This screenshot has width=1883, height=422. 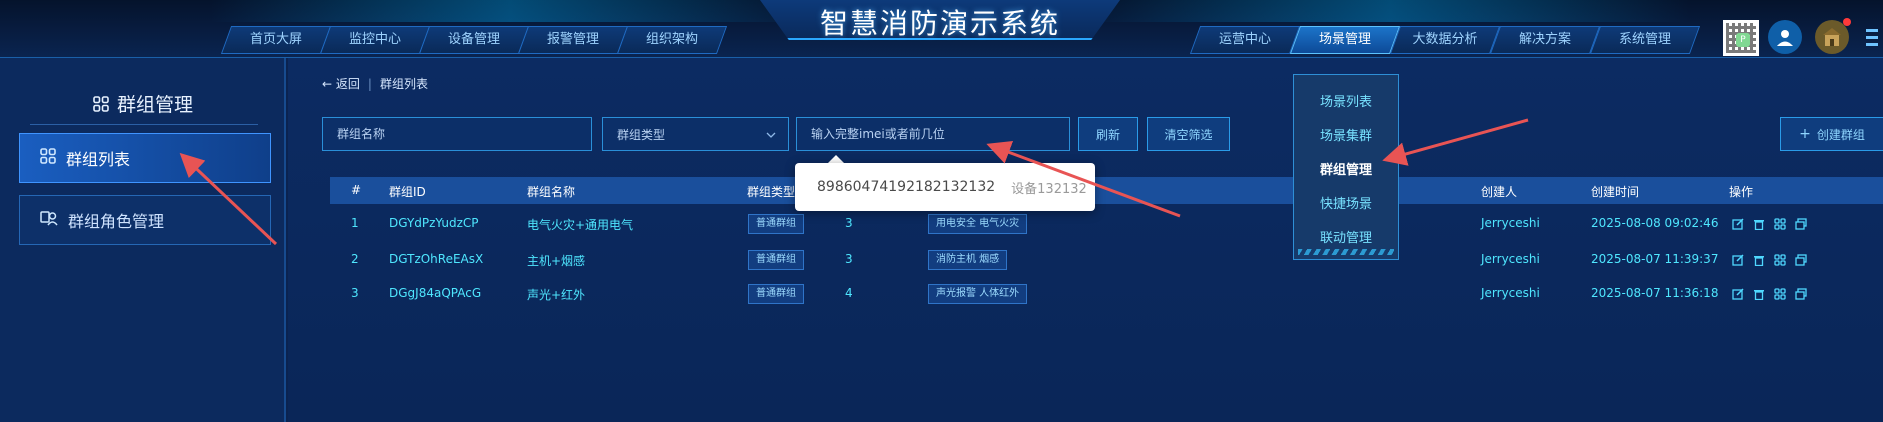 What do you see at coordinates (1645, 40) in the screenshot?
I see `nav-tab-system: 系统管理` at bounding box center [1645, 40].